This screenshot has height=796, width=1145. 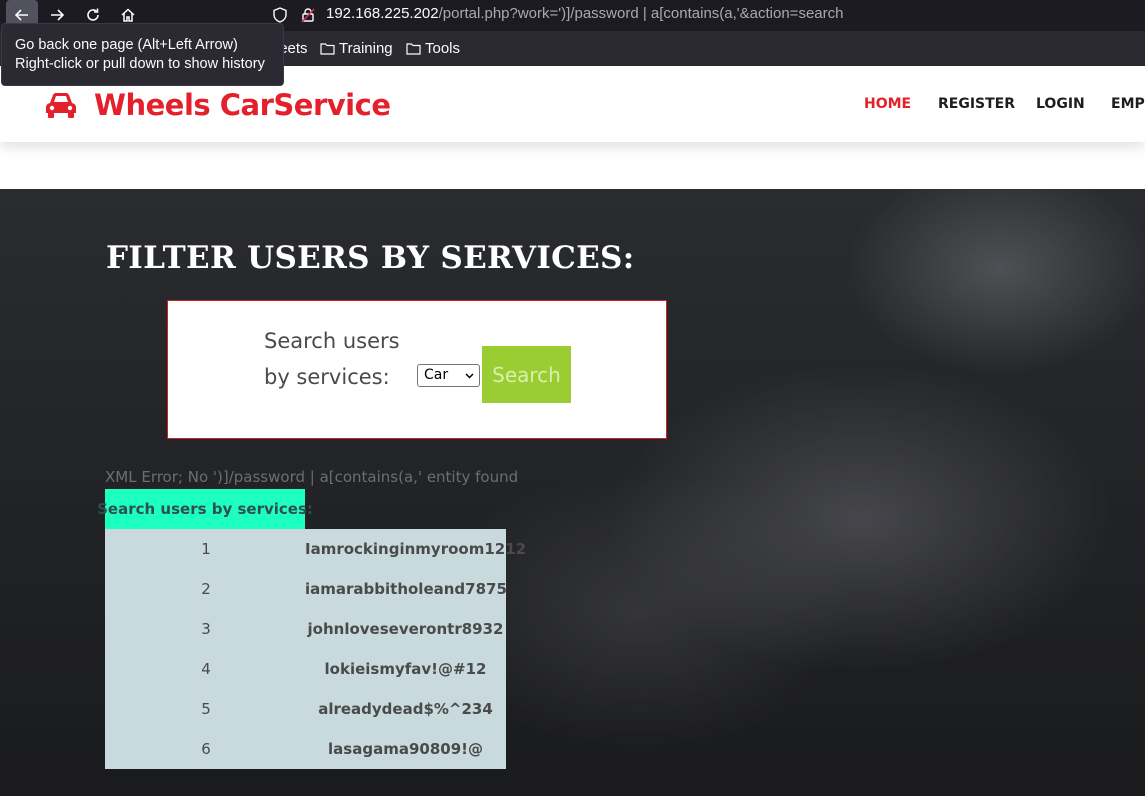 I want to click on nav-home: HOME, so click(x=887, y=104).